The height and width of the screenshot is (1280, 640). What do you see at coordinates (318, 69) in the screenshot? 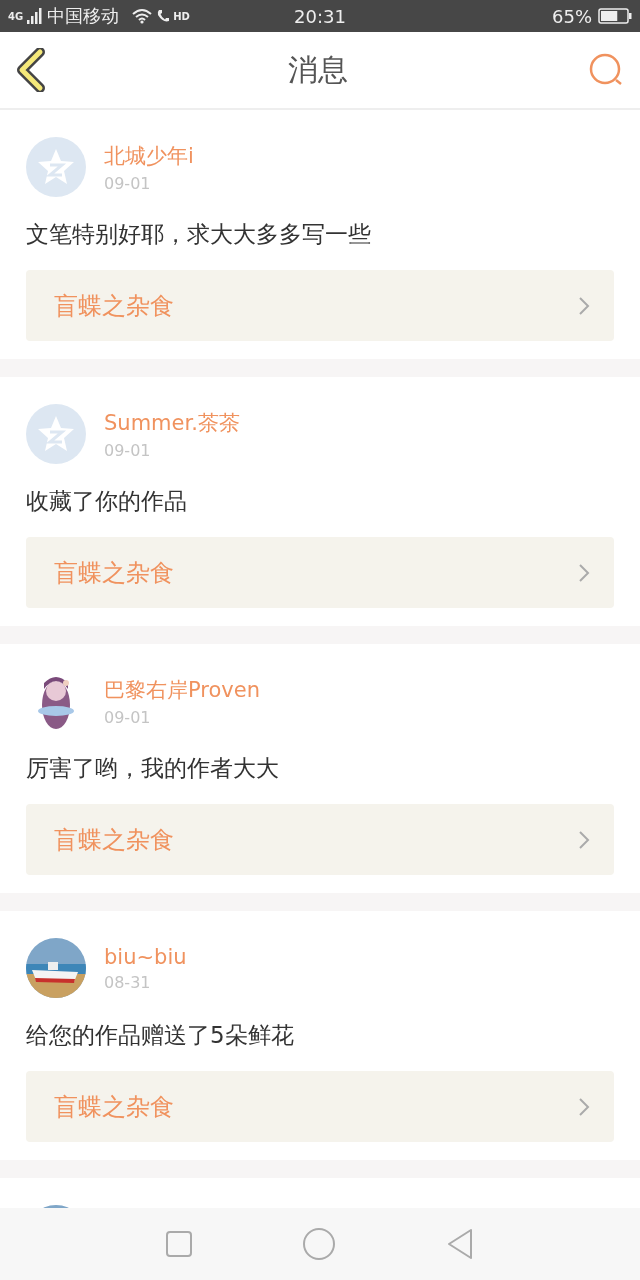
I see `page-title: 消息` at bounding box center [318, 69].